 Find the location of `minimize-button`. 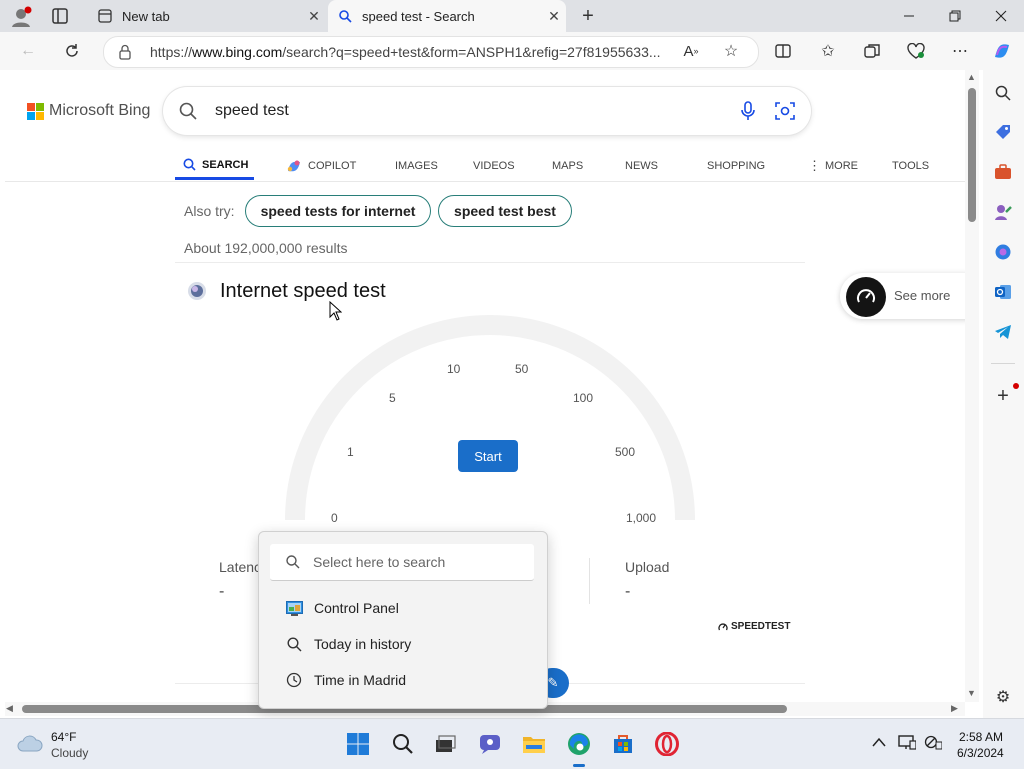

minimize-button is located at coordinates (909, 16).